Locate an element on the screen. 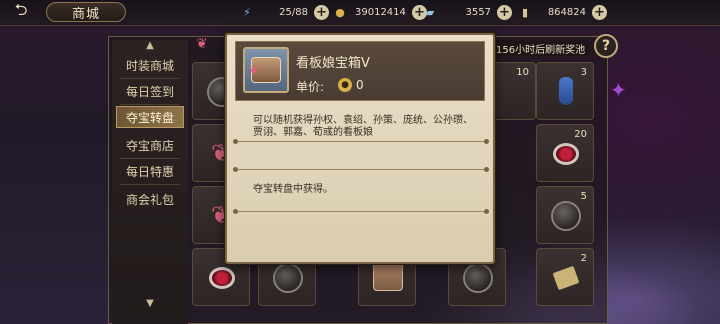  refresh-timer: 156小时后刷新奖池 is located at coordinates (541, 48).